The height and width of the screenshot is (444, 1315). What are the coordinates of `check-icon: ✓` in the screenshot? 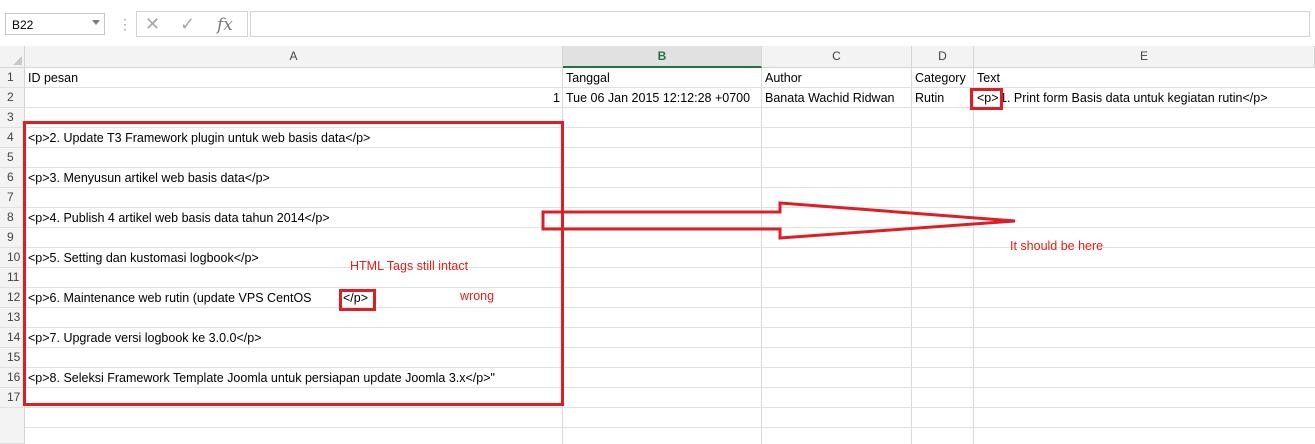 It's located at (187, 24).